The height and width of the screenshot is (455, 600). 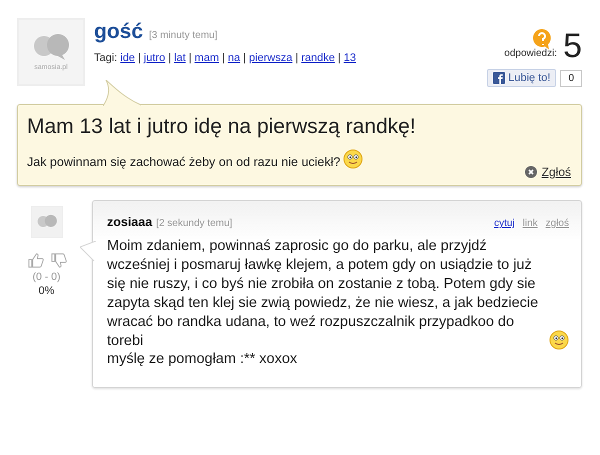 What do you see at coordinates (542, 39) in the screenshot?
I see `question-bubble-icon` at bounding box center [542, 39].